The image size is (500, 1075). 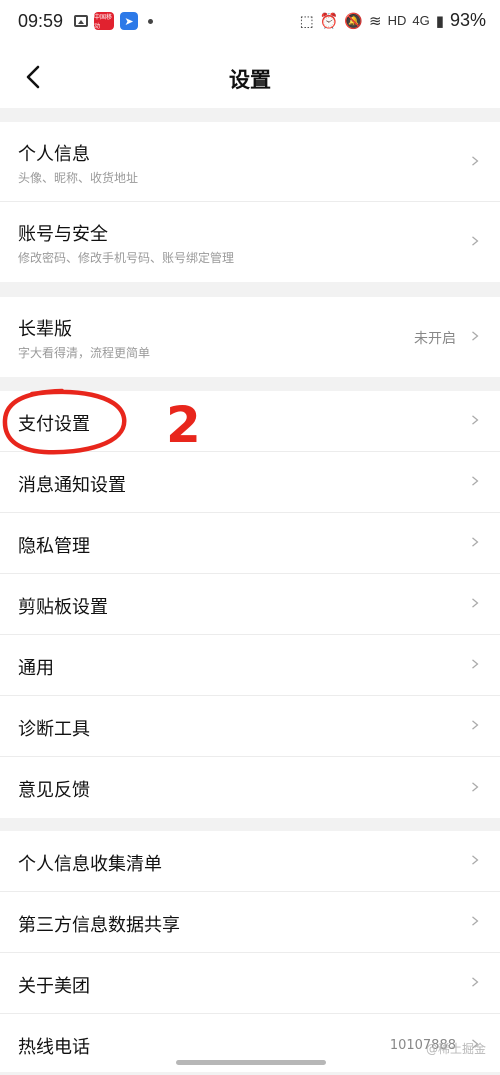 What do you see at coordinates (54, 1047) in the screenshot?
I see `row-title: 热线电话` at bounding box center [54, 1047].